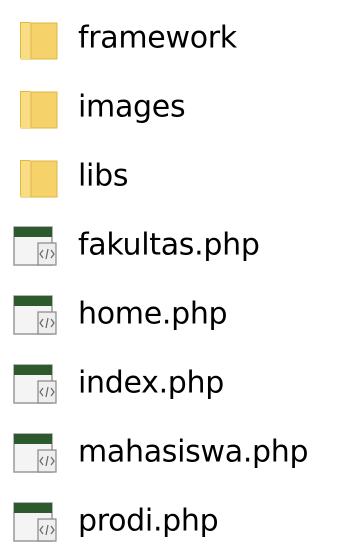 The height and width of the screenshot is (556, 357). I want to click on list-item-index-php: index.php, so click(178, 383).